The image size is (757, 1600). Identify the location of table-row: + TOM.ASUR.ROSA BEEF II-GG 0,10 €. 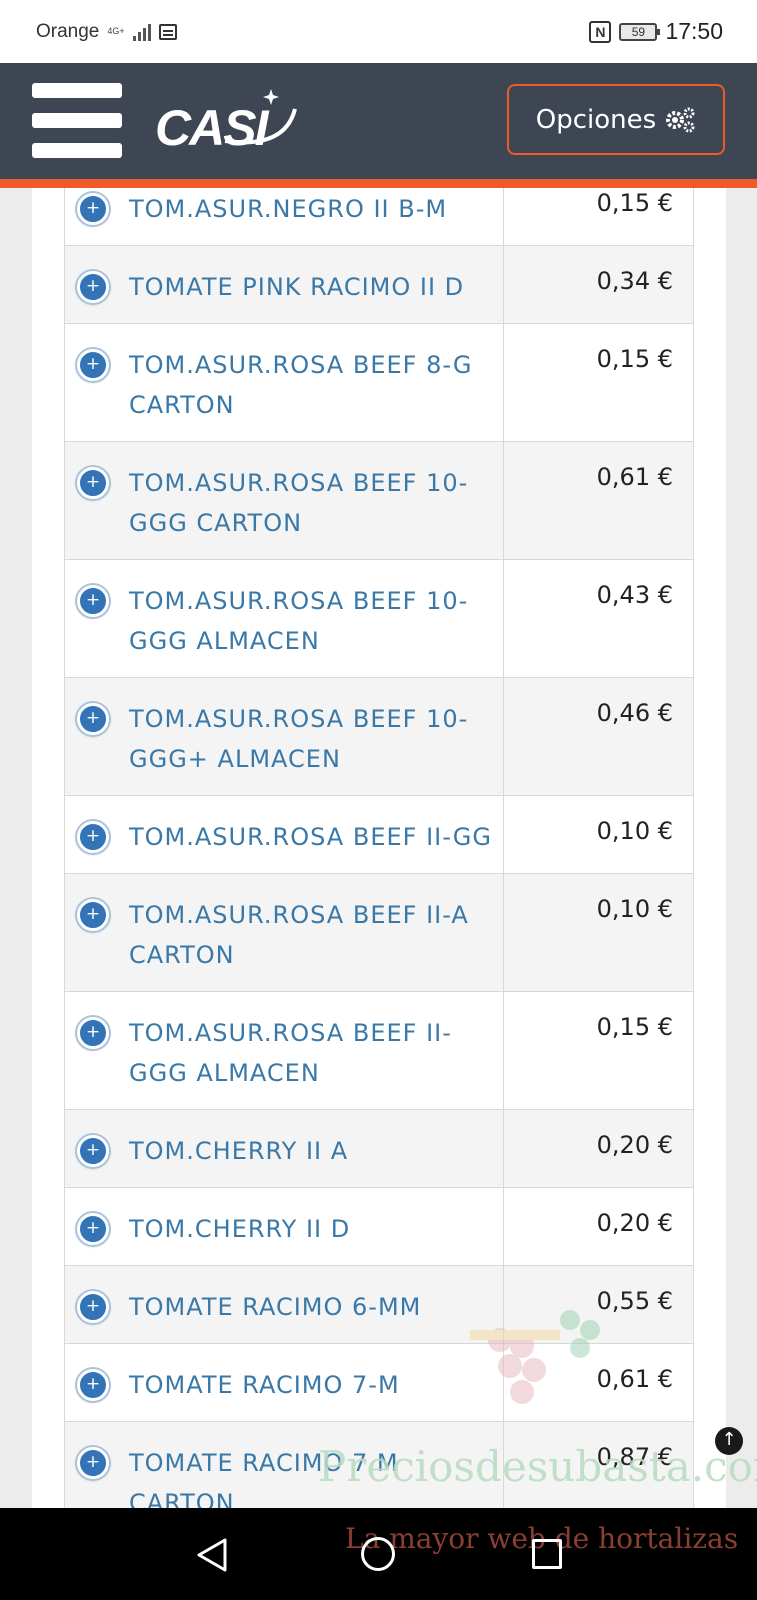
(379, 835).